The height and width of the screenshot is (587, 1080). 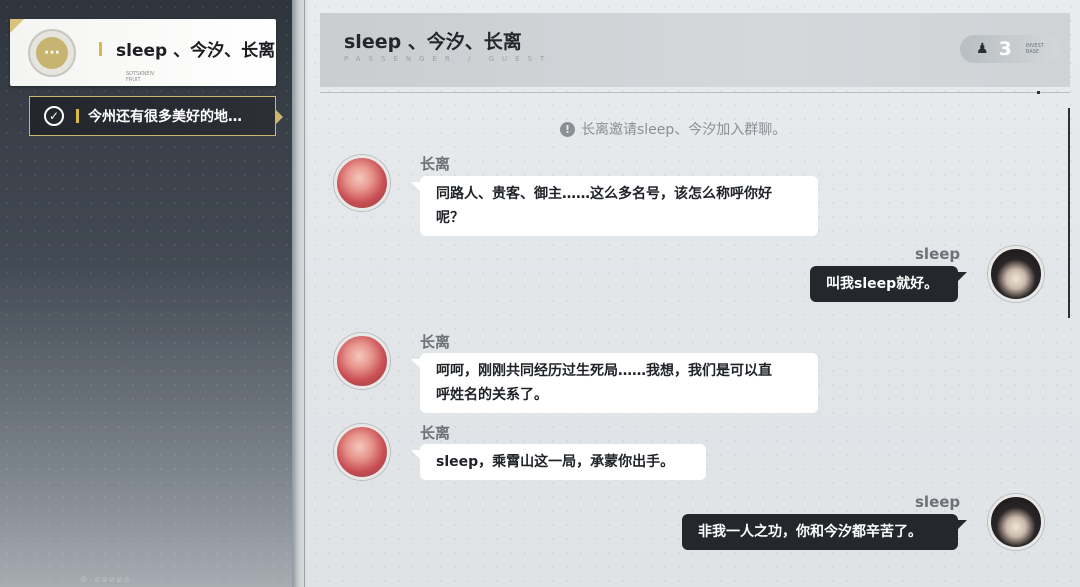 I want to click on message-bubble: 同路人、贵客、御主……这么多名号，该怎么称呼你好 呢？, so click(x=614, y=206).